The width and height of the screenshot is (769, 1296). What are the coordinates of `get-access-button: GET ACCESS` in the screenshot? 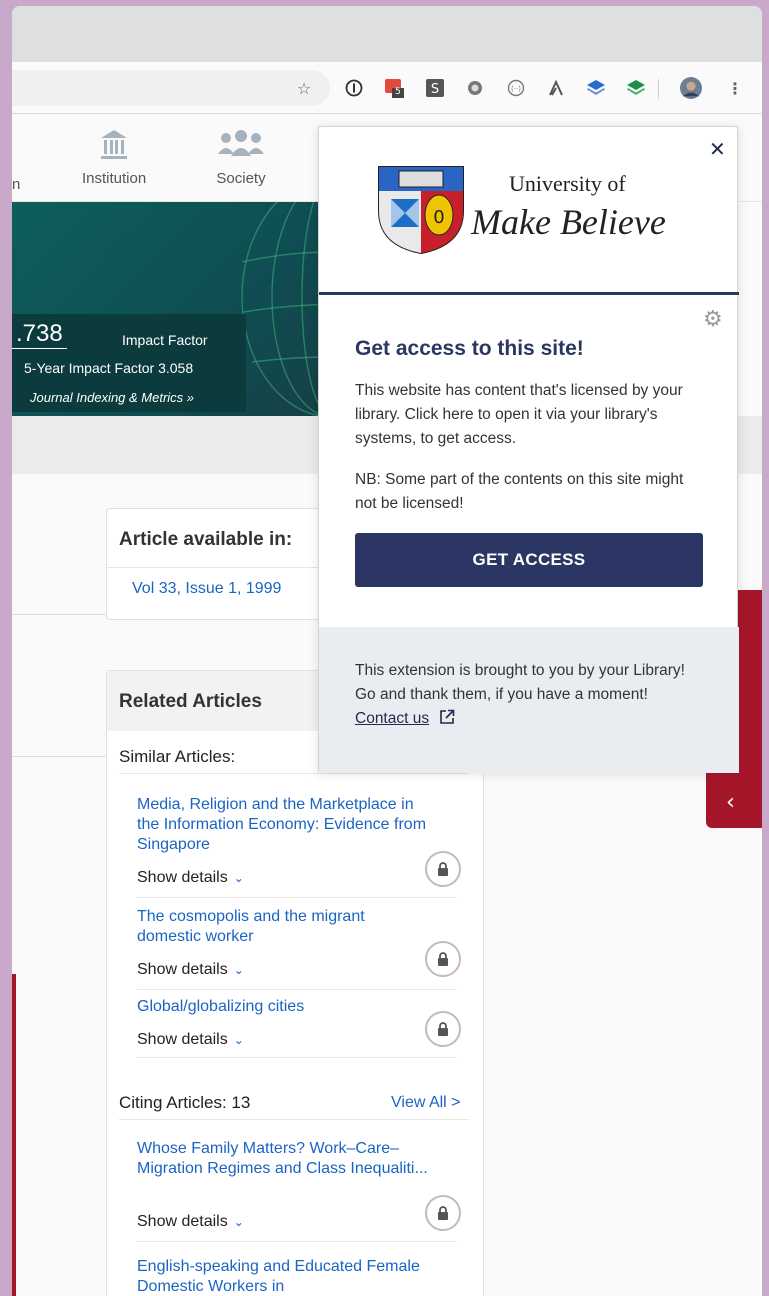 It's located at (529, 560).